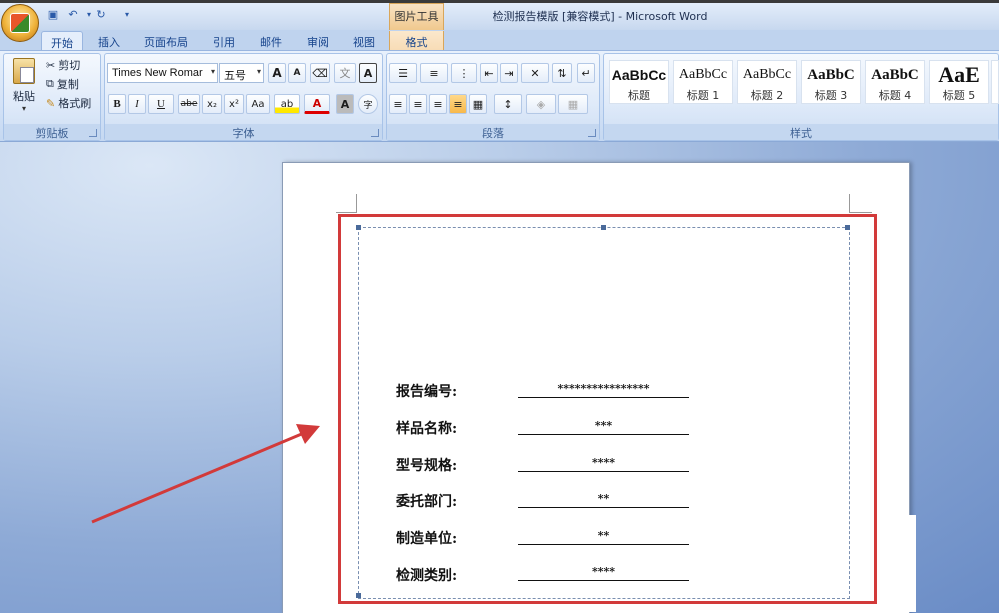 The height and width of the screenshot is (613, 999). I want to click on font-color-button: A, so click(317, 104).